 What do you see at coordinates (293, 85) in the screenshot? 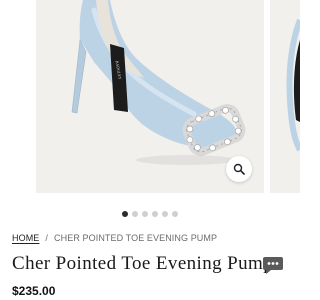
I see `next-shoe-preview` at bounding box center [293, 85].